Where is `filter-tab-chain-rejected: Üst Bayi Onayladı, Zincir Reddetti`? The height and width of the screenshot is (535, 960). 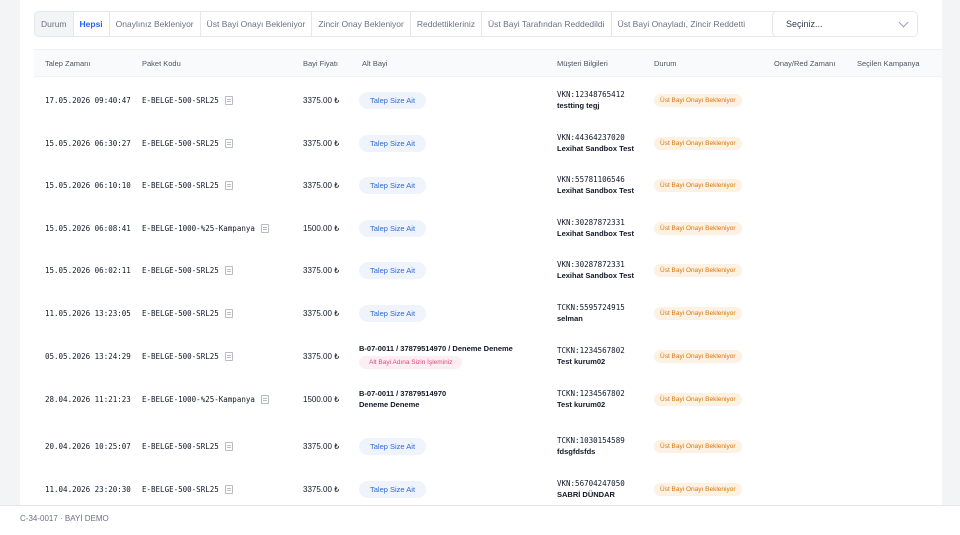 filter-tab-chain-rejected: Üst Bayi Onayladı, Zincir Reddetti is located at coordinates (682, 24).